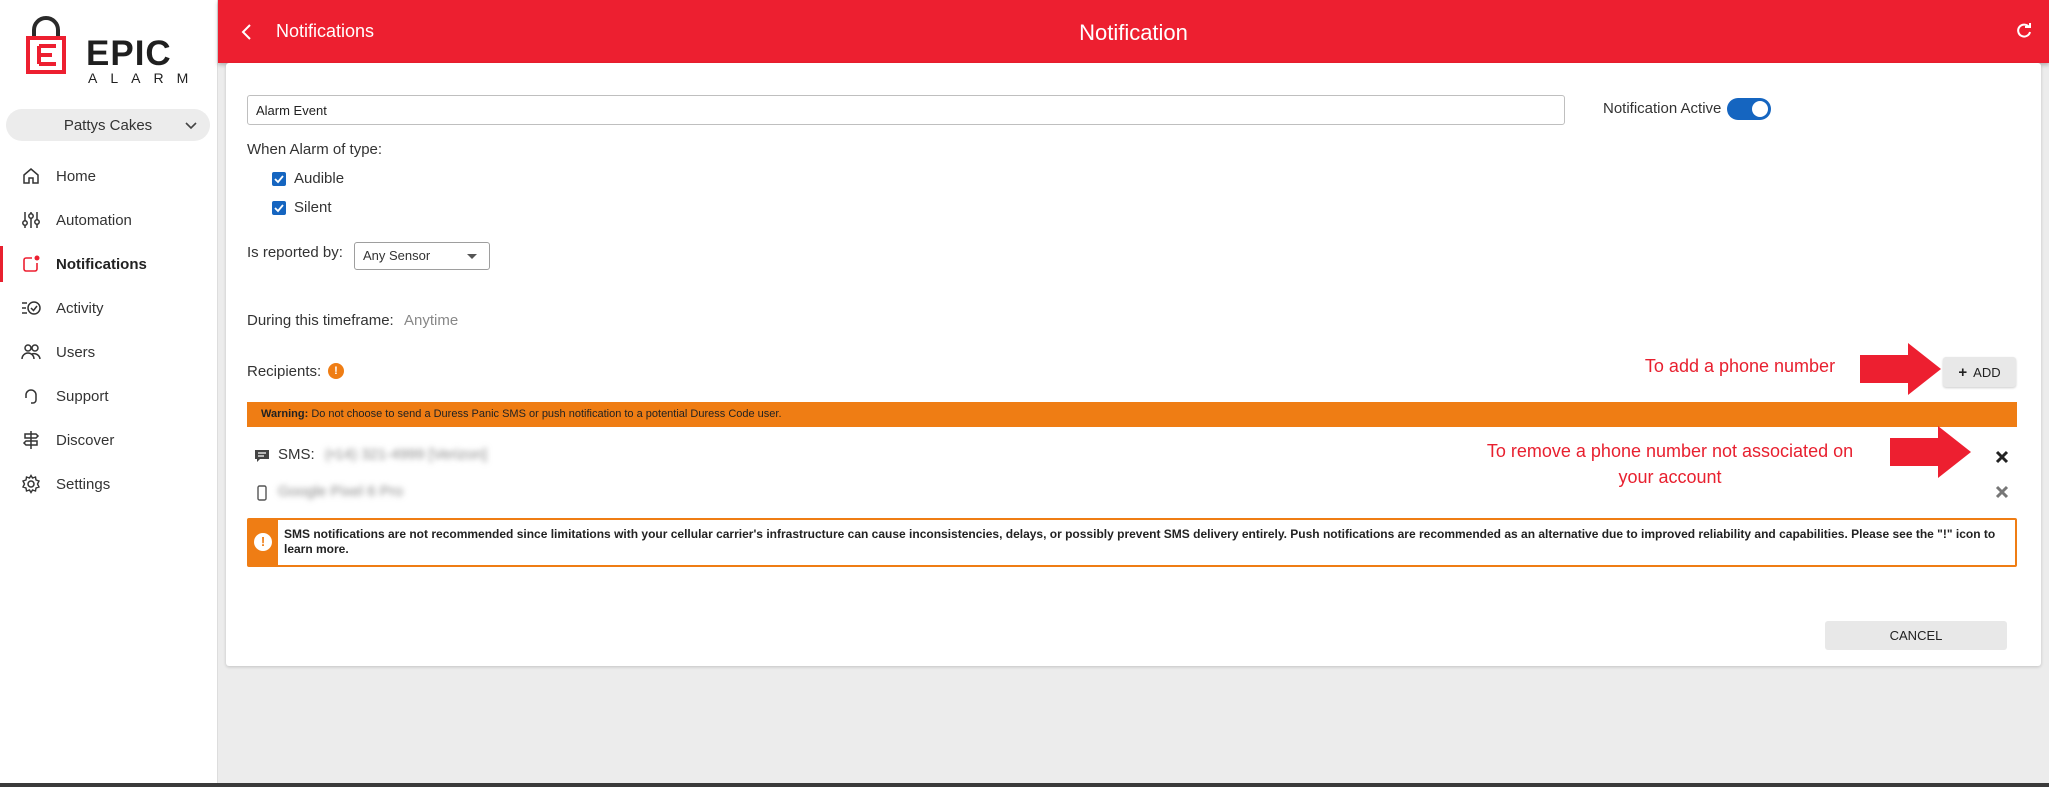  What do you see at coordinates (31, 440) in the screenshot?
I see `discover-icon` at bounding box center [31, 440].